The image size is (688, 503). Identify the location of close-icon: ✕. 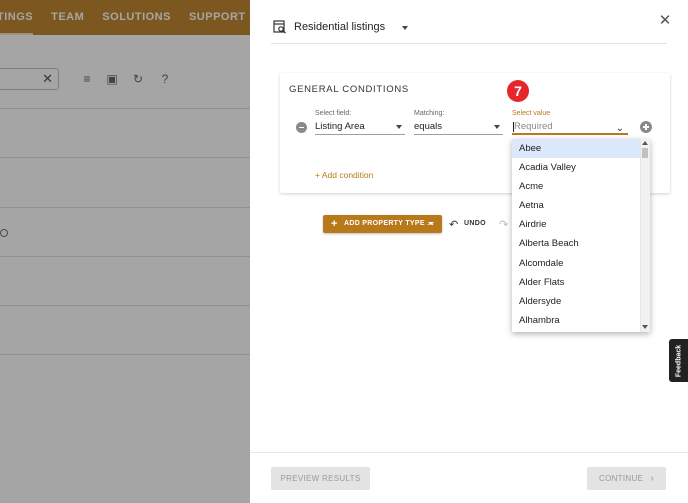
(665, 20).